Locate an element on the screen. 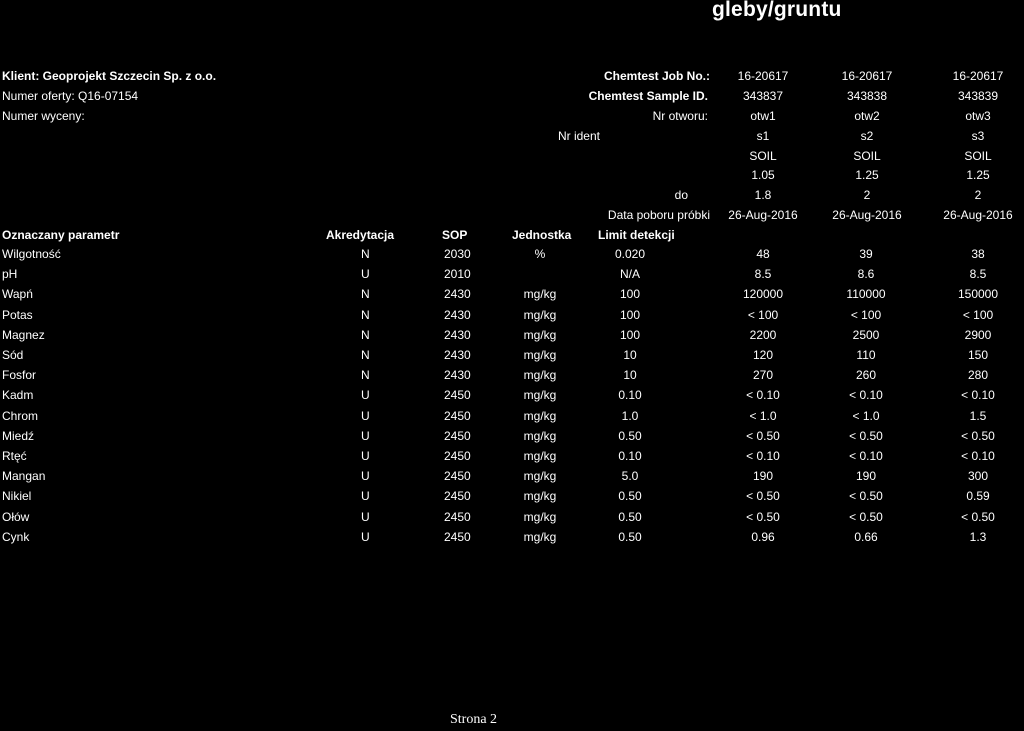 The height and width of the screenshot is (731, 1024). table-row: Mangan U 2450 mg/kg 5.0 190 190 300 is located at coordinates (512, 477).